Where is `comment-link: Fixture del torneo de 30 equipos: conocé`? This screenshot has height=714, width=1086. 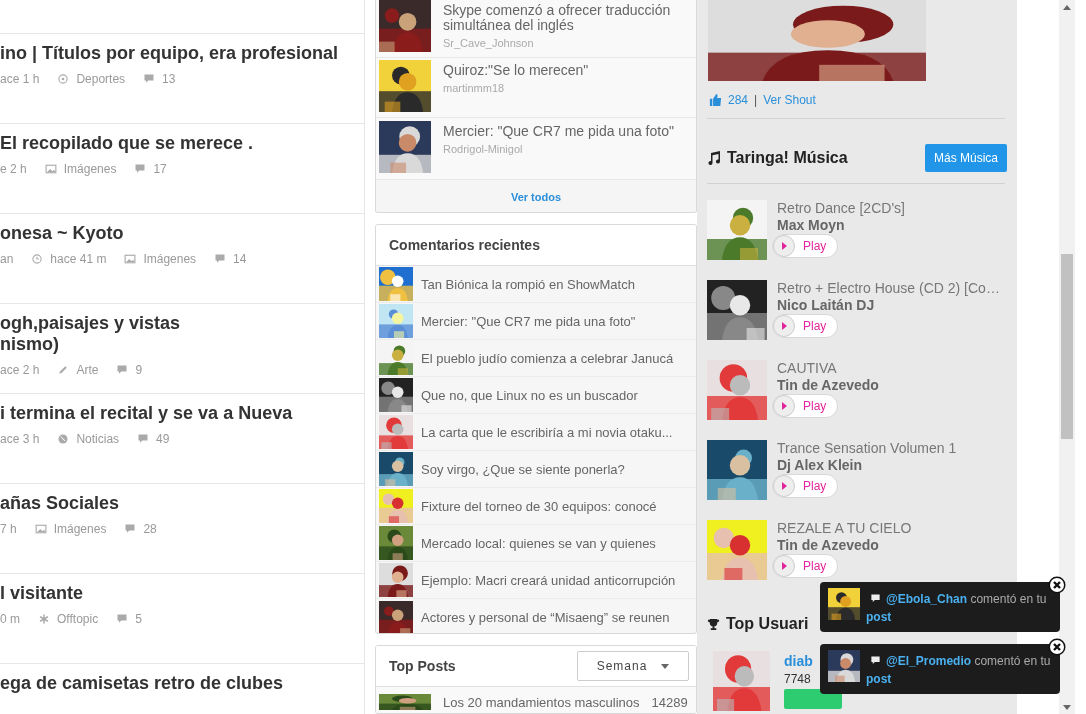
comment-link: Fixture del torneo de 30 equipos: conocé is located at coordinates (539, 506).